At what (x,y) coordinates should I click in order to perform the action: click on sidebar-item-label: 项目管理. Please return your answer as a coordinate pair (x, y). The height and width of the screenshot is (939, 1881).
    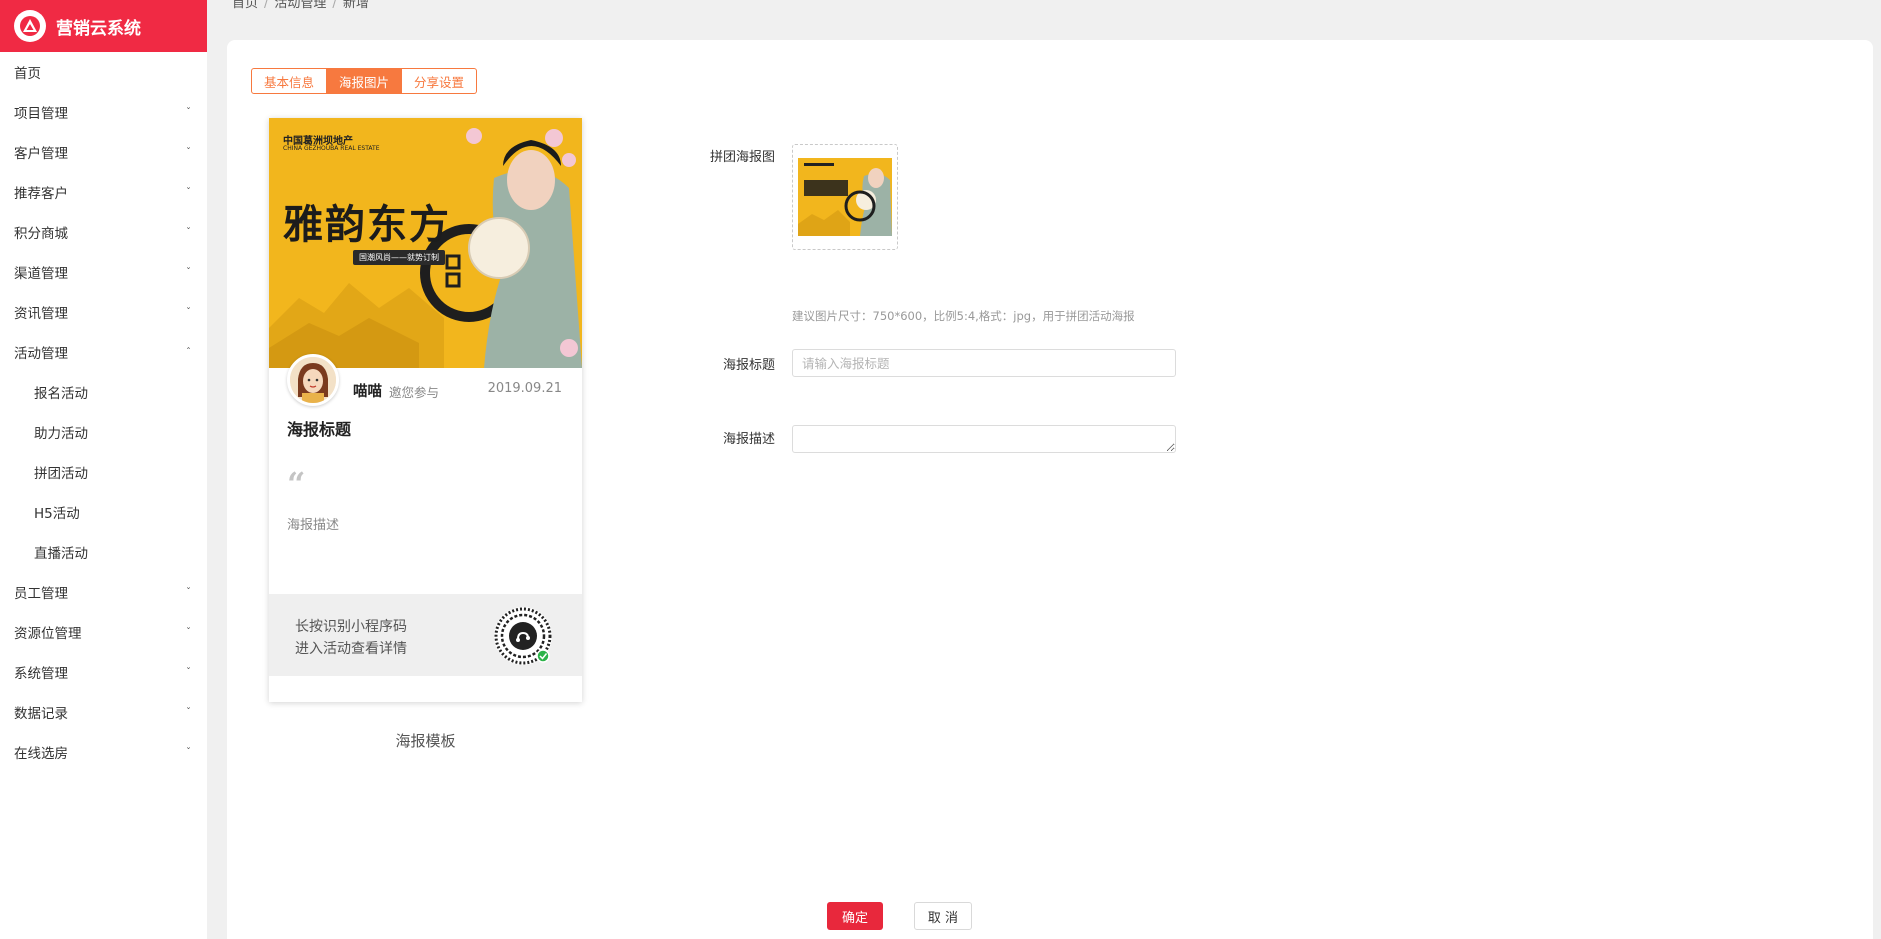
    Looking at the image, I should click on (41, 114).